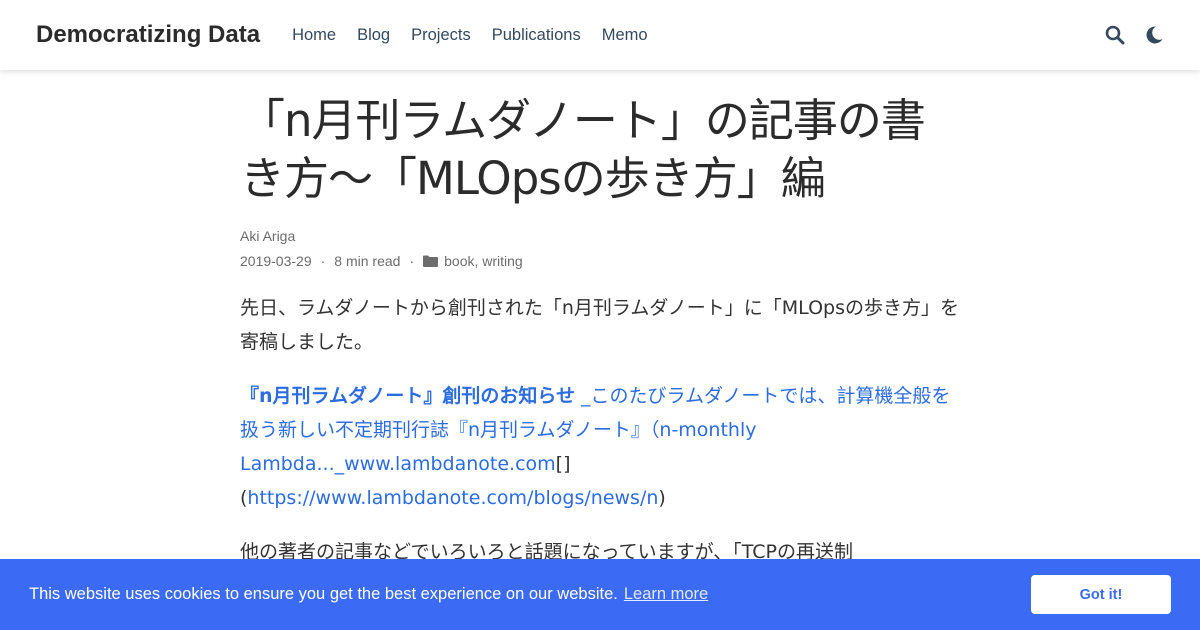  I want to click on post-title: 「n月刊ラムダノート」の記事の書き方～「MLOpsの歩き方」編, so click(583, 149).